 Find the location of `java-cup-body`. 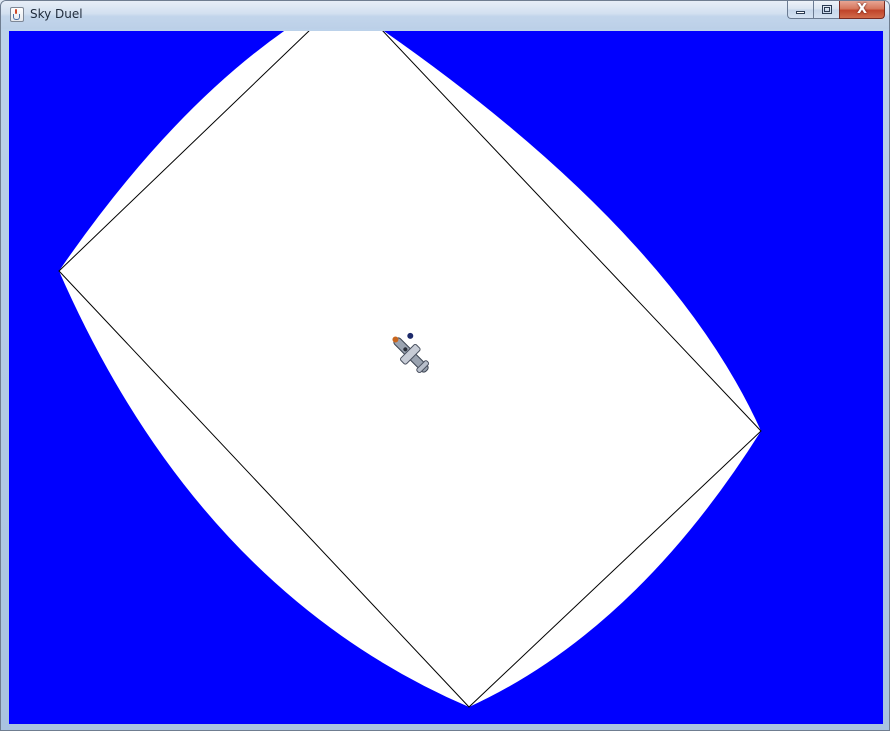

java-cup-body is located at coordinates (16, 17).